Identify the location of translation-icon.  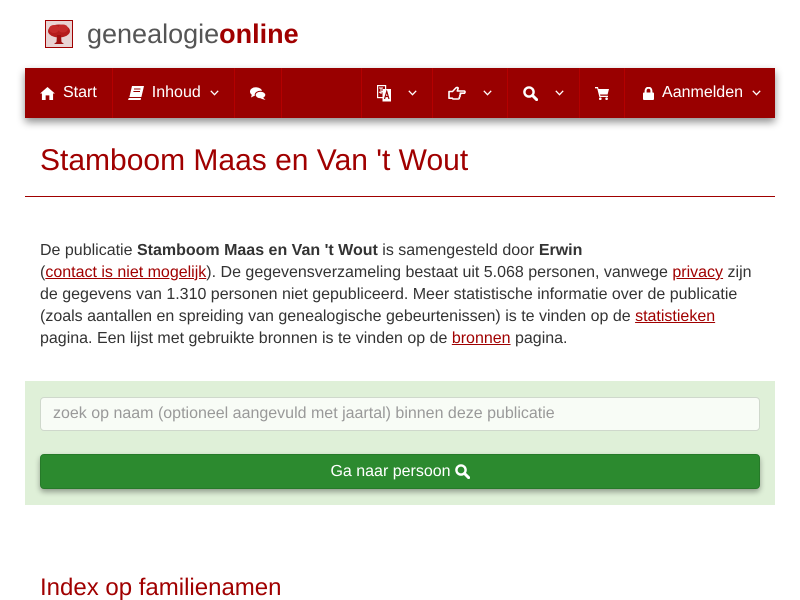
(384, 93).